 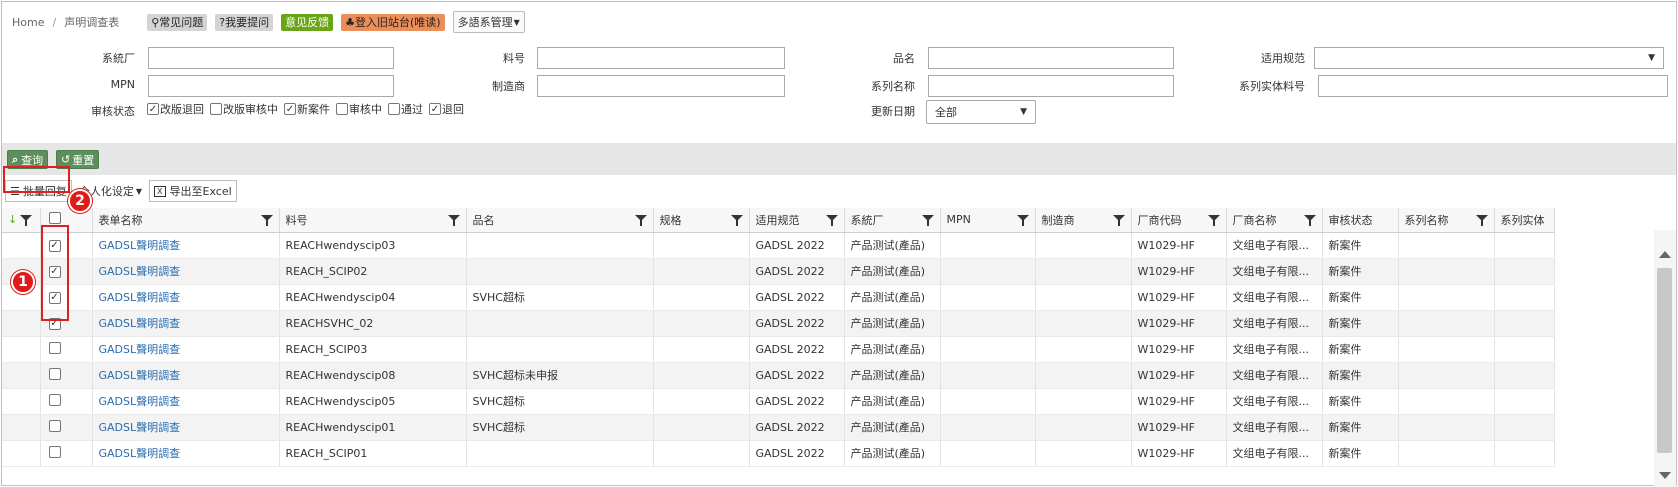 What do you see at coordinates (271, 86) in the screenshot?
I see `mpn-input` at bounding box center [271, 86].